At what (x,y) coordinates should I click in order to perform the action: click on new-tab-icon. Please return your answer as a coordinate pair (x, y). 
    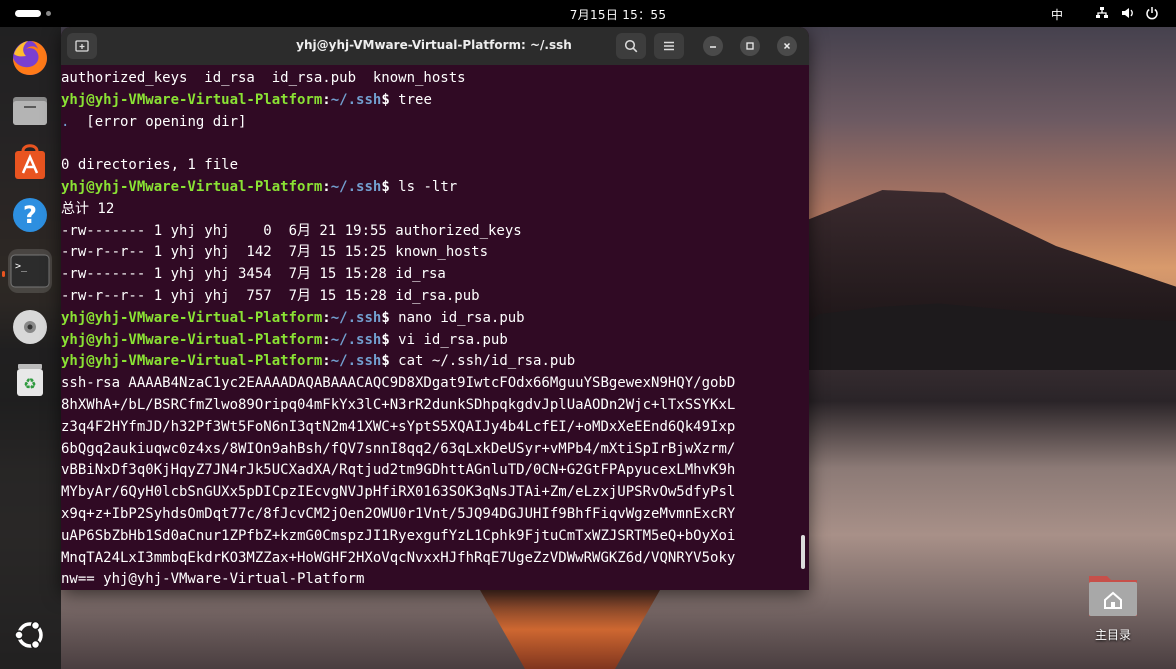
    Looking at the image, I should click on (82, 46).